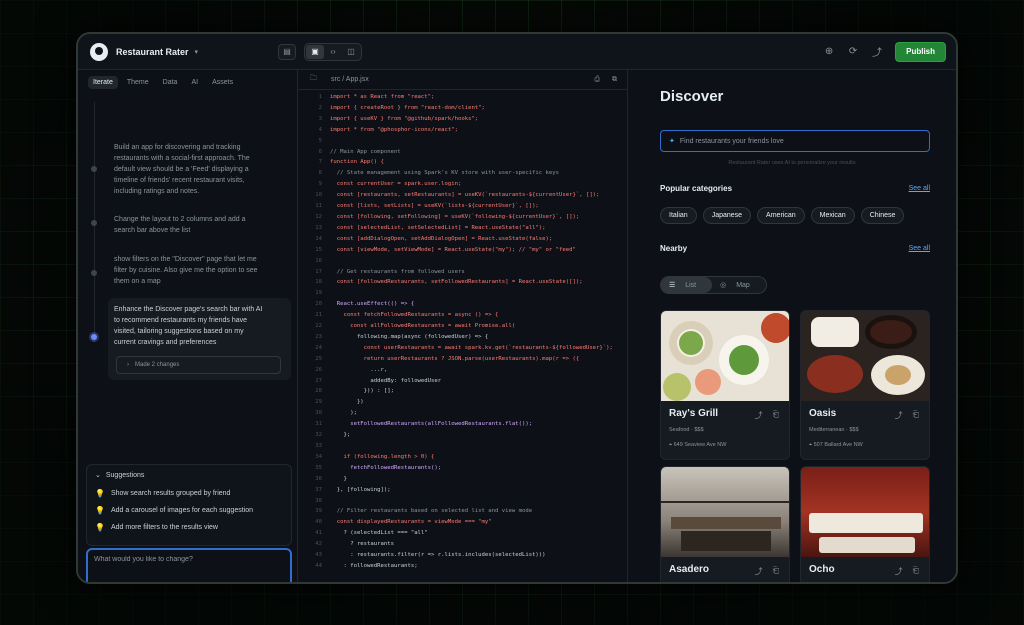 The image size is (1024, 625). Describe the element at coordinates (333, 52) in the screenshot. I see `code-view-icon: ‹›` at that location.